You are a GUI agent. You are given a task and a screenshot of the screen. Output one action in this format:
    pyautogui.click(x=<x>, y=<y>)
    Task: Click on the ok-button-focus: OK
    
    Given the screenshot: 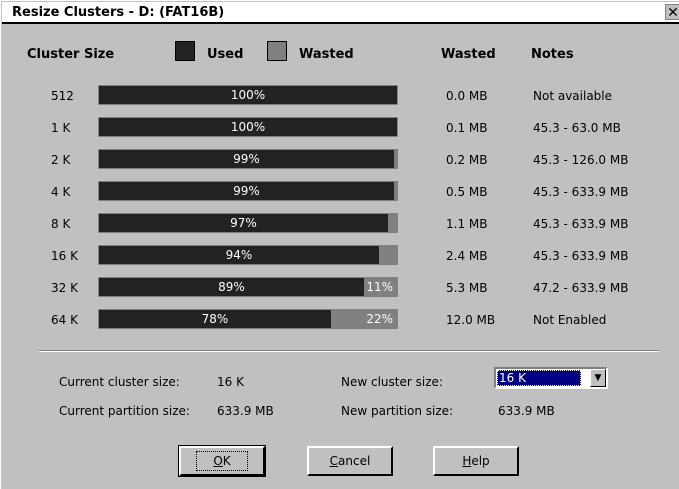 What is the action you would take?
    pyautogui.click(x=222, y=461)
    